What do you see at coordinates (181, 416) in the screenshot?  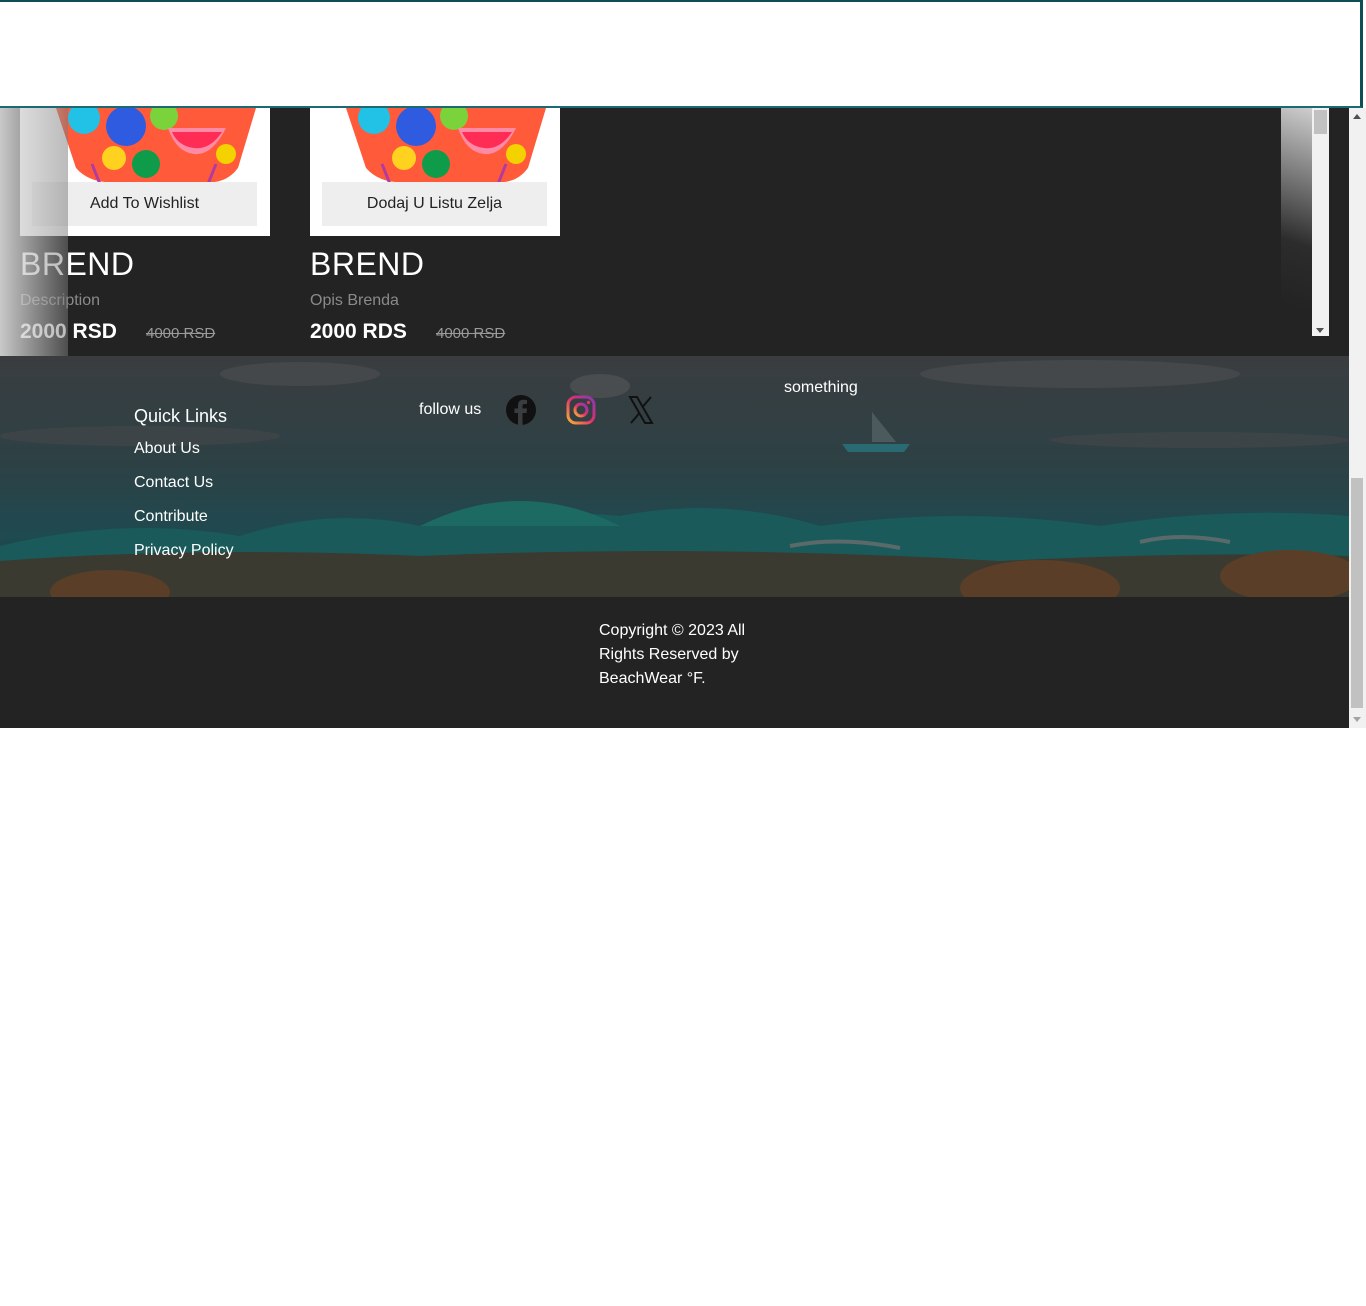 I see `quick-links-title: Quick Links` at bounding box center [181, 416].